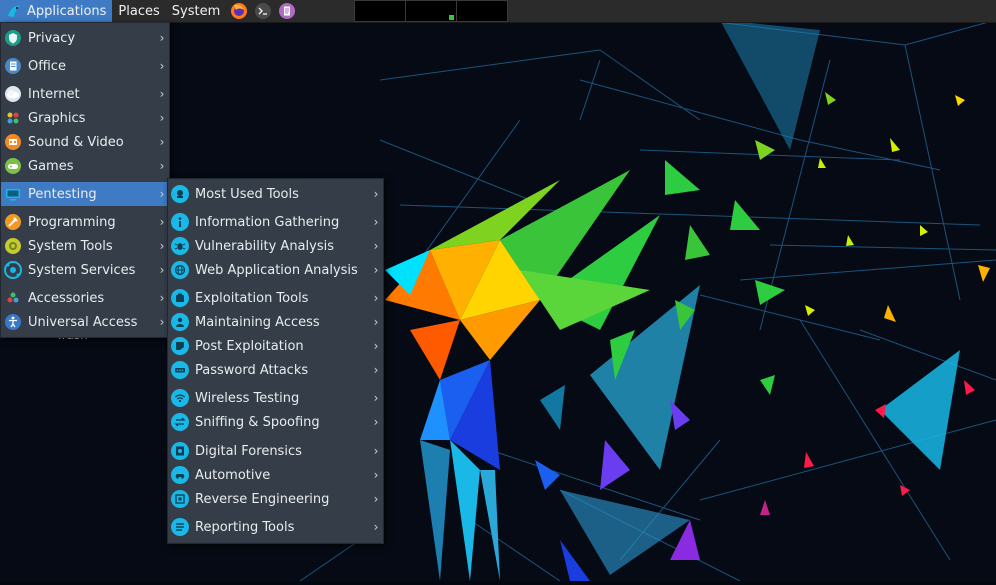 Image resolution: width=996 pixels, height=585 pixels. Describe the element at coordinates (66, 298) in the screenshot. I see `menu-item-label: Accessories` at that location.